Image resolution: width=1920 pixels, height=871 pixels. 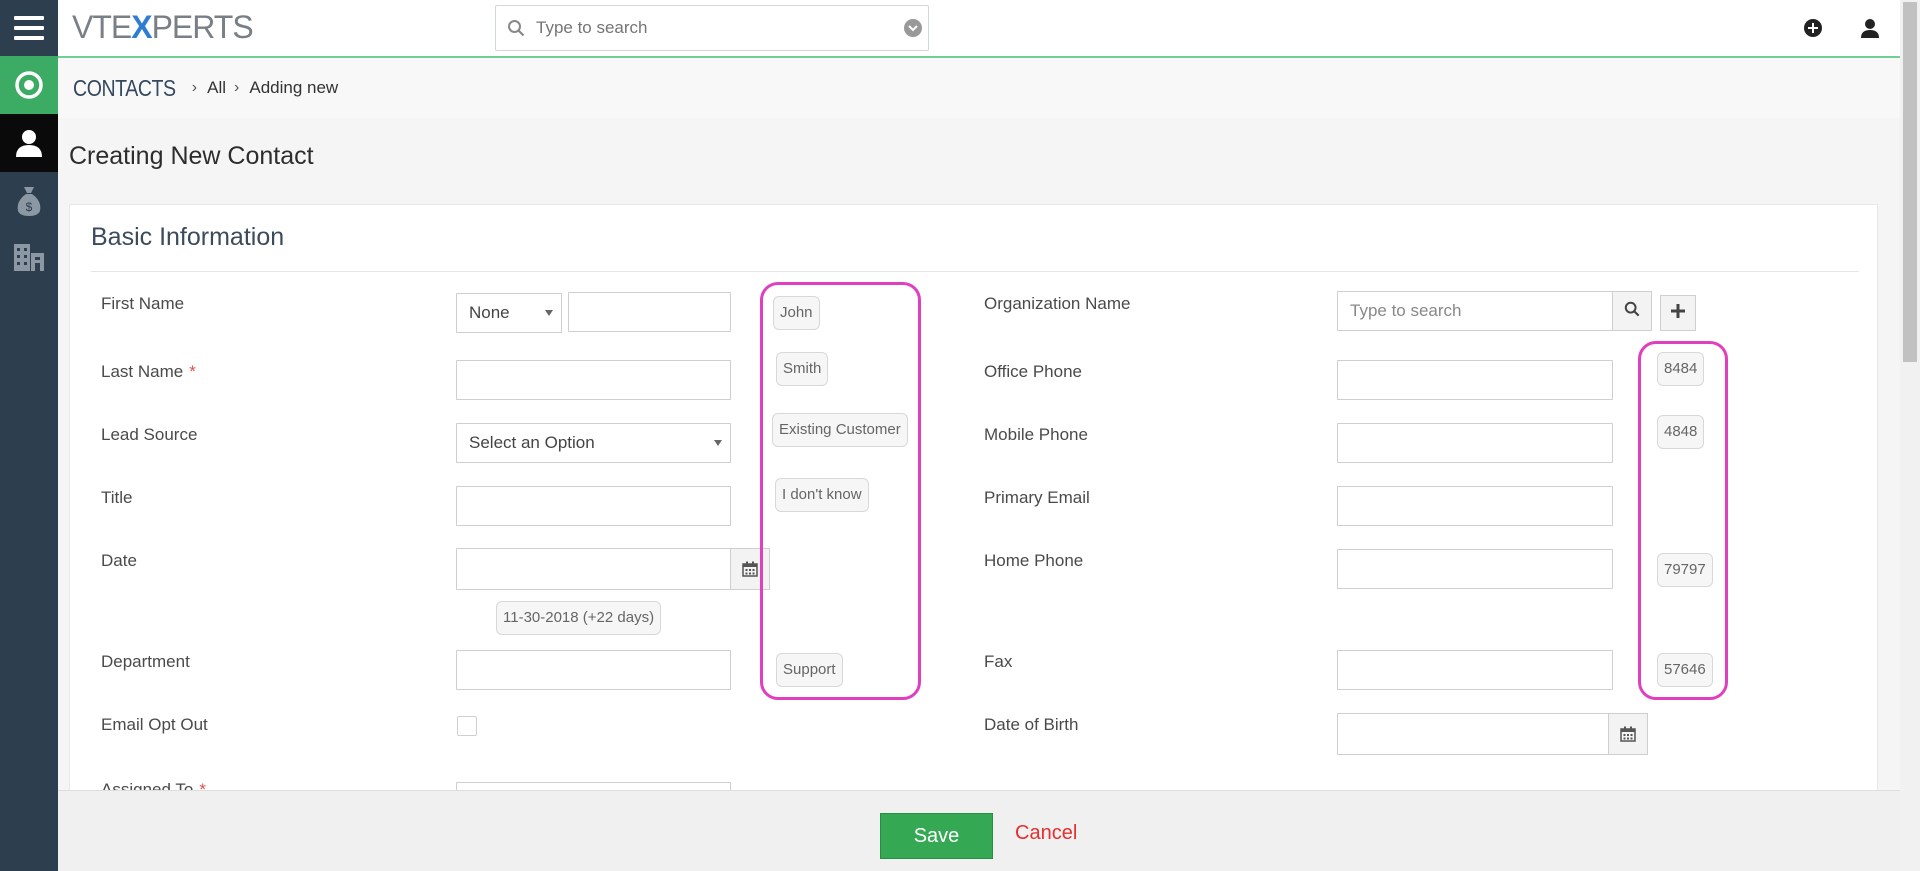 What do you see at coordinates (979, 29) in the screenshot?
I see `top-bar: VTEXPERTS` at bounding box center [979, 29].